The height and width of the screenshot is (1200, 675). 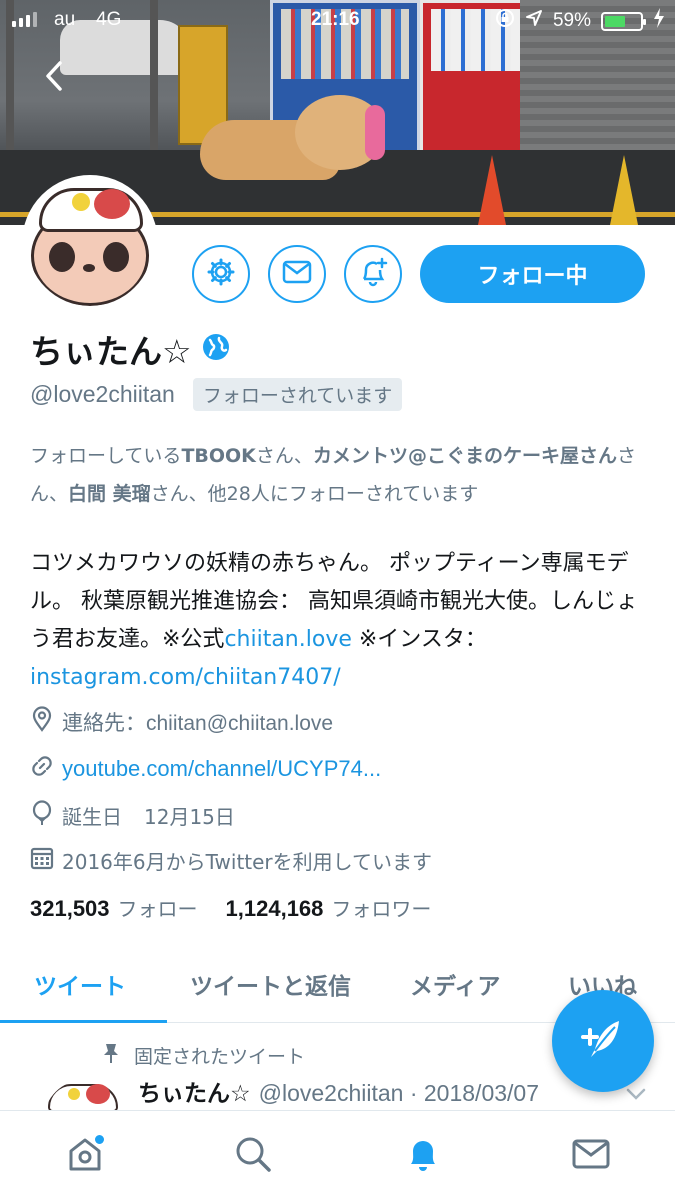 What do you see at coordinates (623, 21) in the screenshot?
I see `battery-icon` at bounding box center [623, 21].